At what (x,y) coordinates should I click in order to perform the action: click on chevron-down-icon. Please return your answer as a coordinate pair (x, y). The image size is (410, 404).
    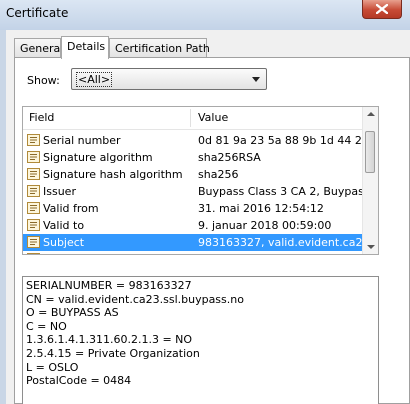
    Looking at the image, I should click on (256, 79).